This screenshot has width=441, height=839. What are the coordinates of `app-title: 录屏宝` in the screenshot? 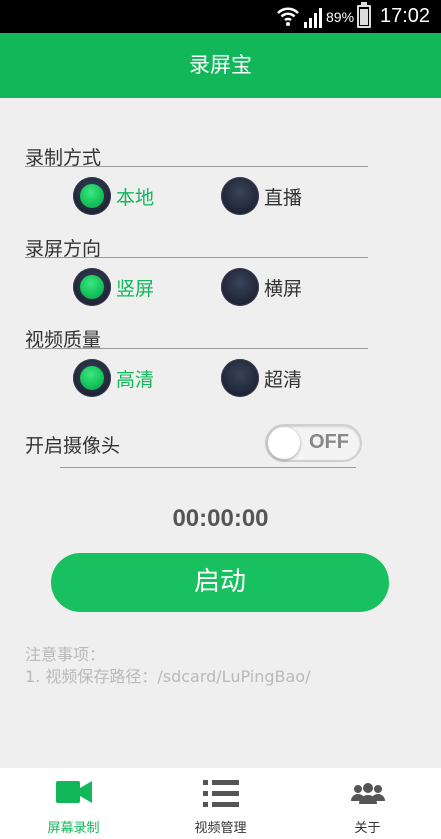 It's located at (220, 65).